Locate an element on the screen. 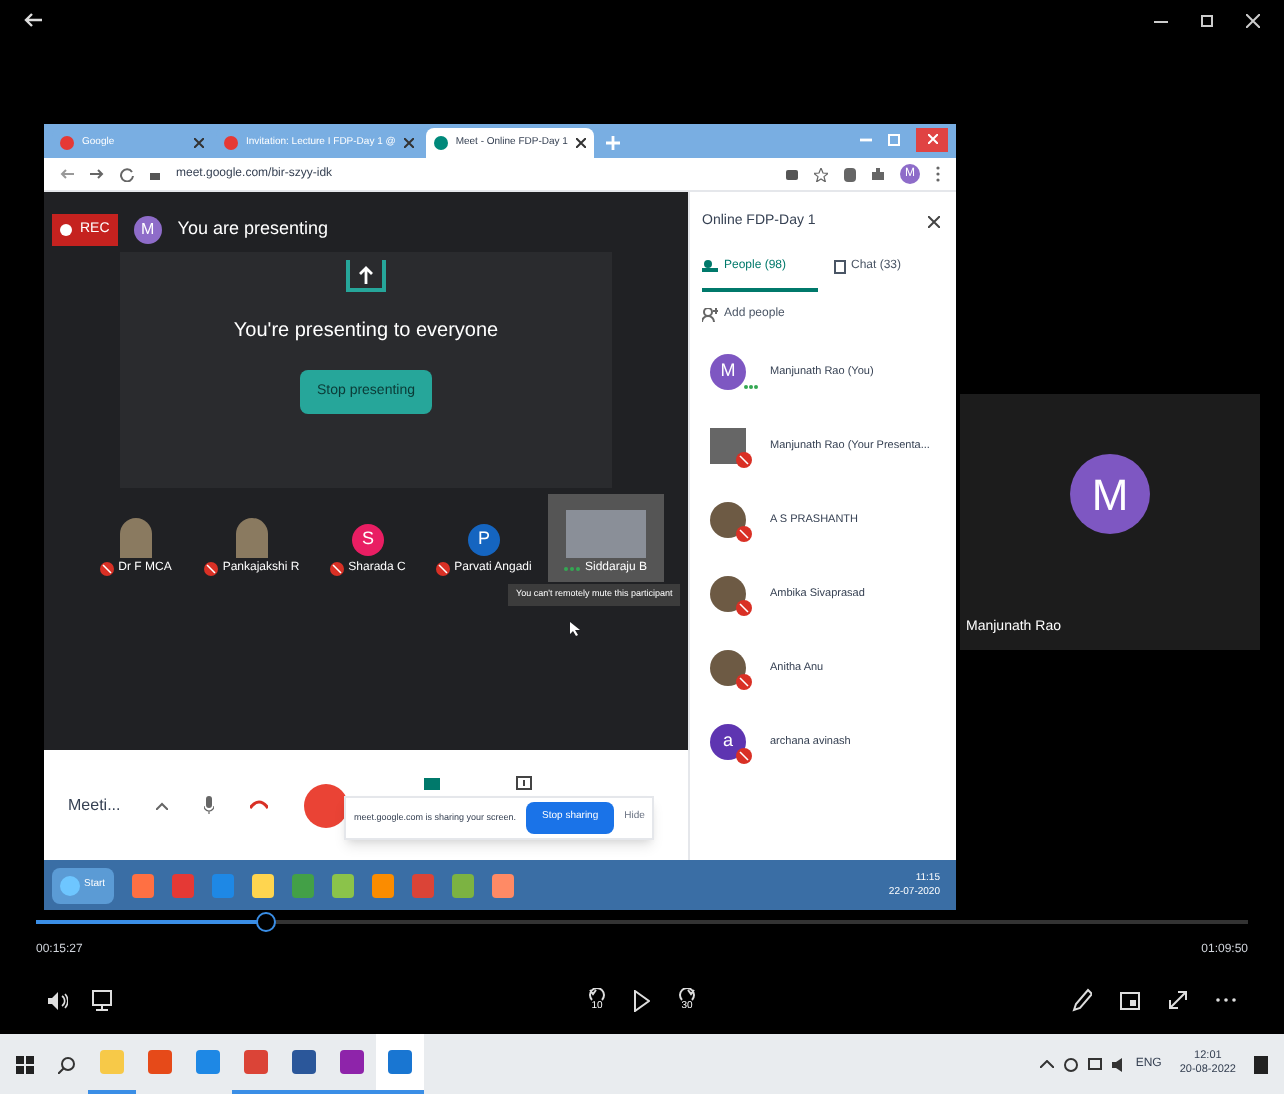 This screenshot has height=1094, width=1284. star-icon is located at coordinates (821, 174).